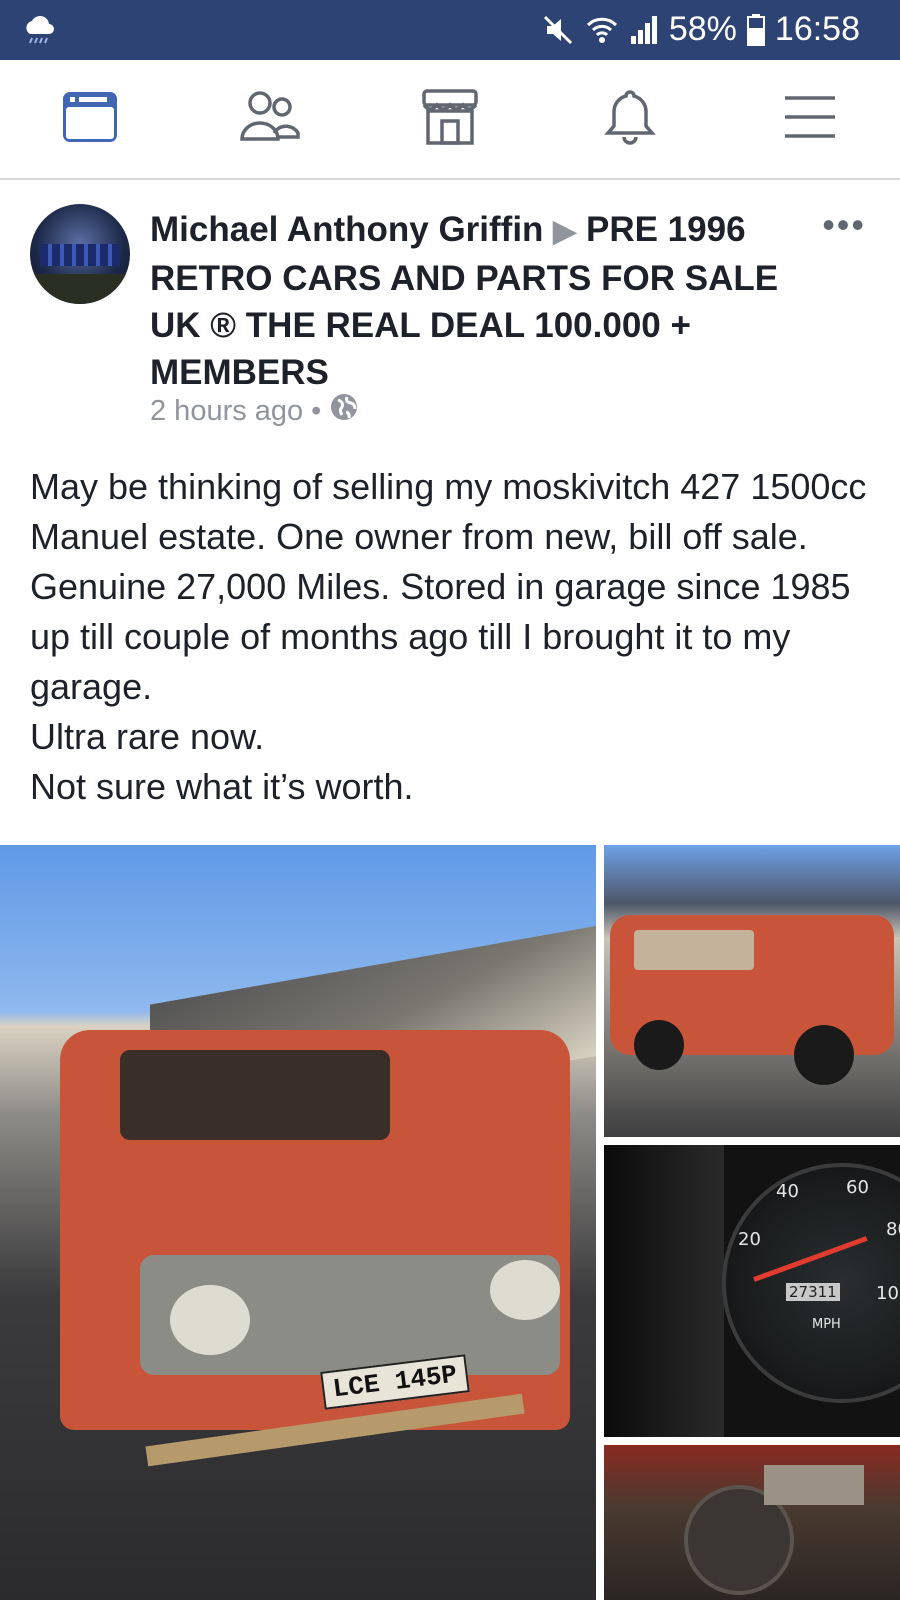 The image size is (900, 1600). Describe the element at coordinates (39, 31) in the screenshot. I see `weather-cloud-icon` at that location.